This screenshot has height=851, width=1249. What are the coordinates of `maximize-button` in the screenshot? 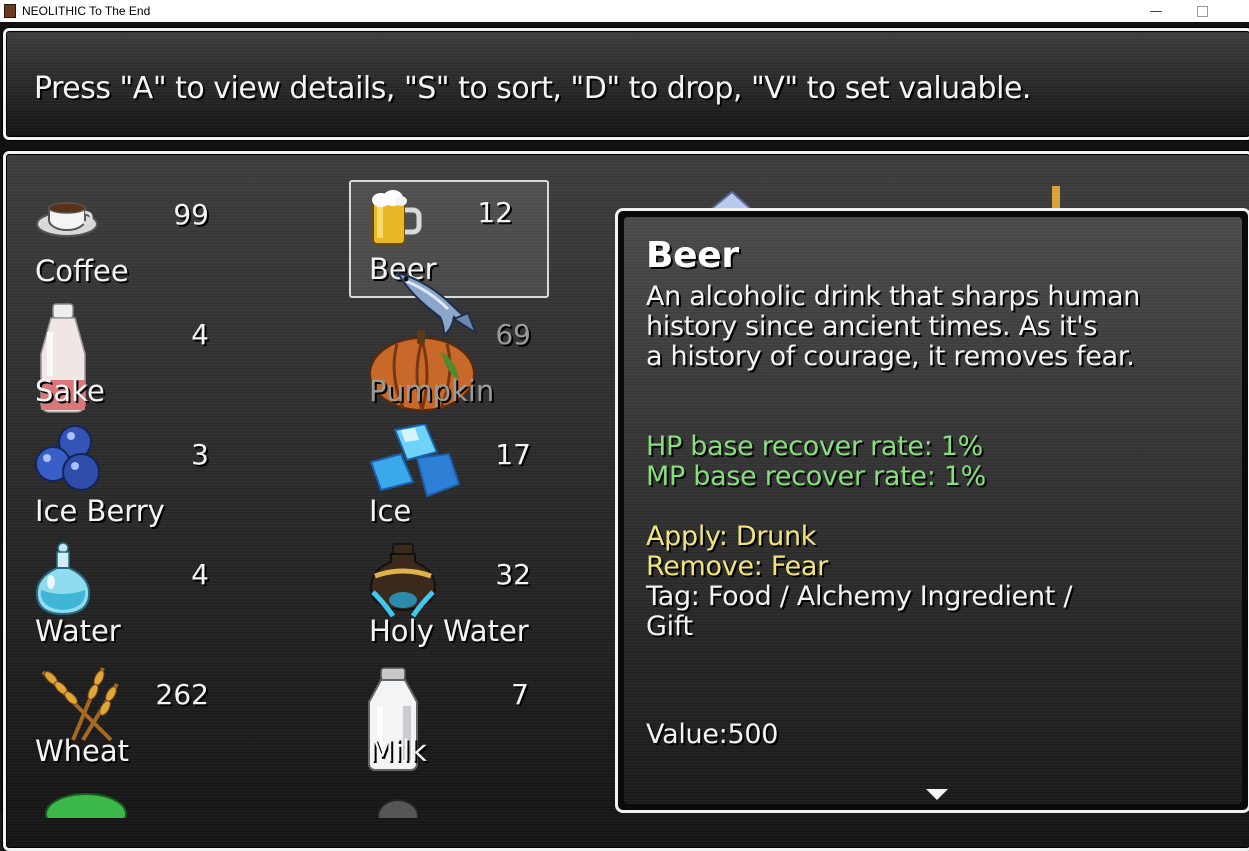 It's located at (1202, 11).